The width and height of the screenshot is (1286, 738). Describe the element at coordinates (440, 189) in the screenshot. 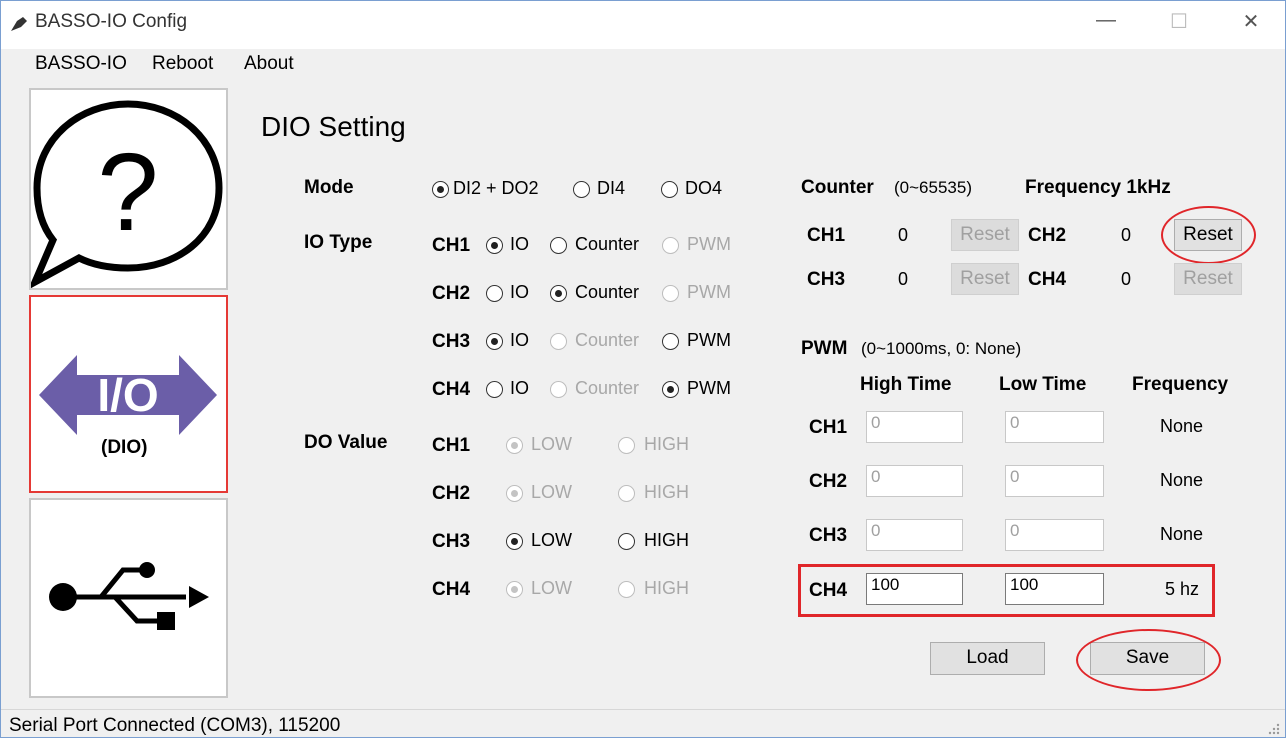

I see `mode-radio-di2do2` at that location.